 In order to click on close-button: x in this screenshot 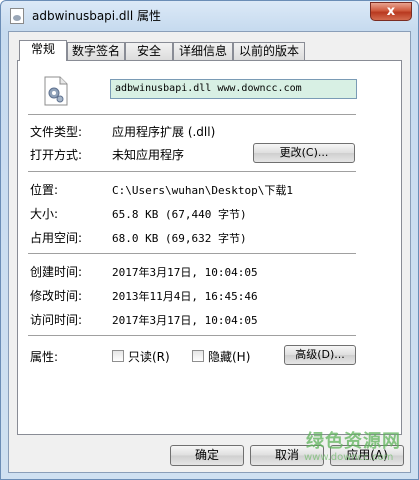, I will do `click(391, 11)`.